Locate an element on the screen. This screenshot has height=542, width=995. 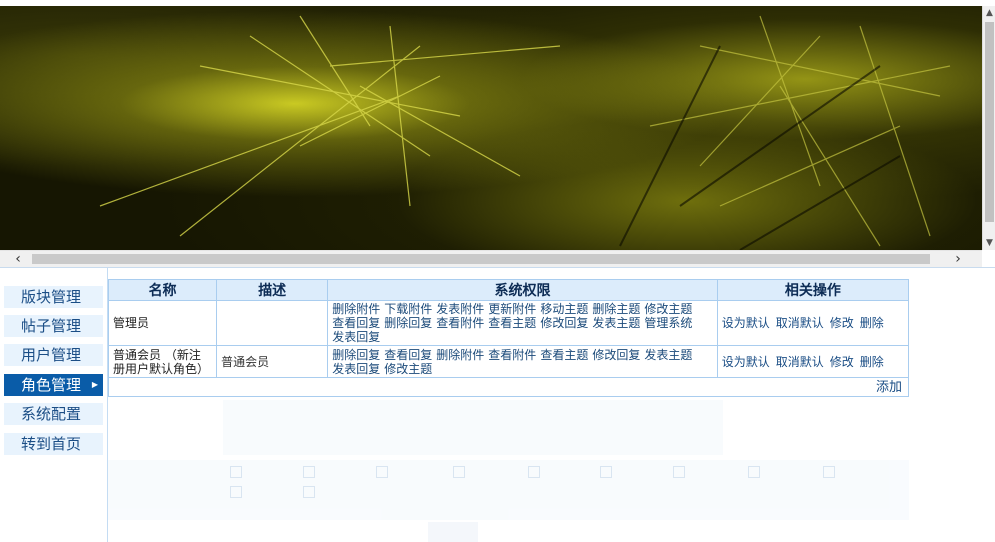
permission-item: 管理系统 is located at coordinates (668, 323).